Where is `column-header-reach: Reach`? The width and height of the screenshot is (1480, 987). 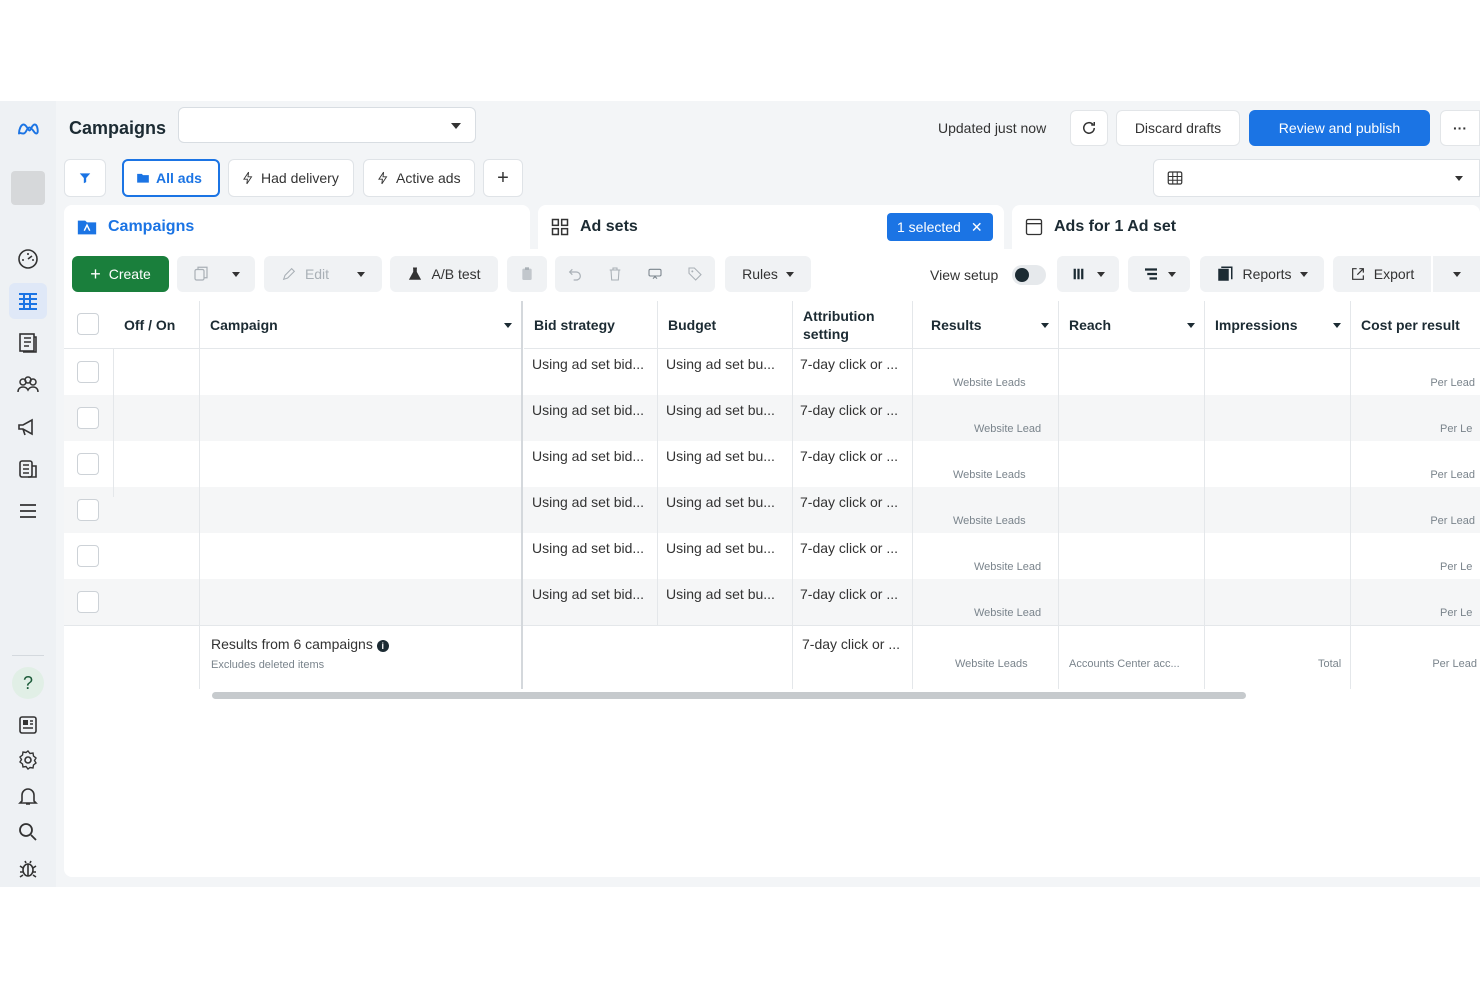
column-header-reach: Reach is located at coordinates (1132, 325).